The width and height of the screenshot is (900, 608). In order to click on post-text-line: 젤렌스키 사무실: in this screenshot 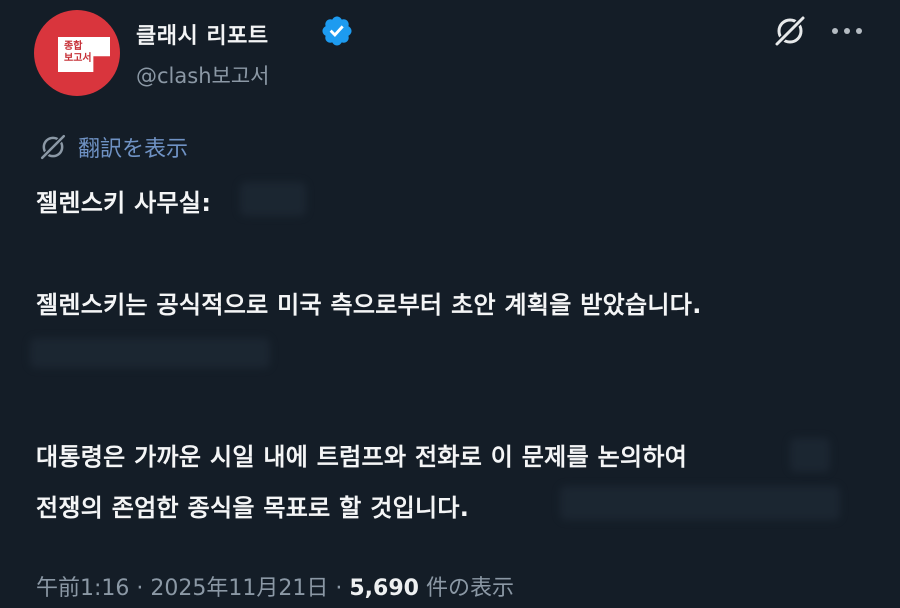, I will do `click(124, 203)`.